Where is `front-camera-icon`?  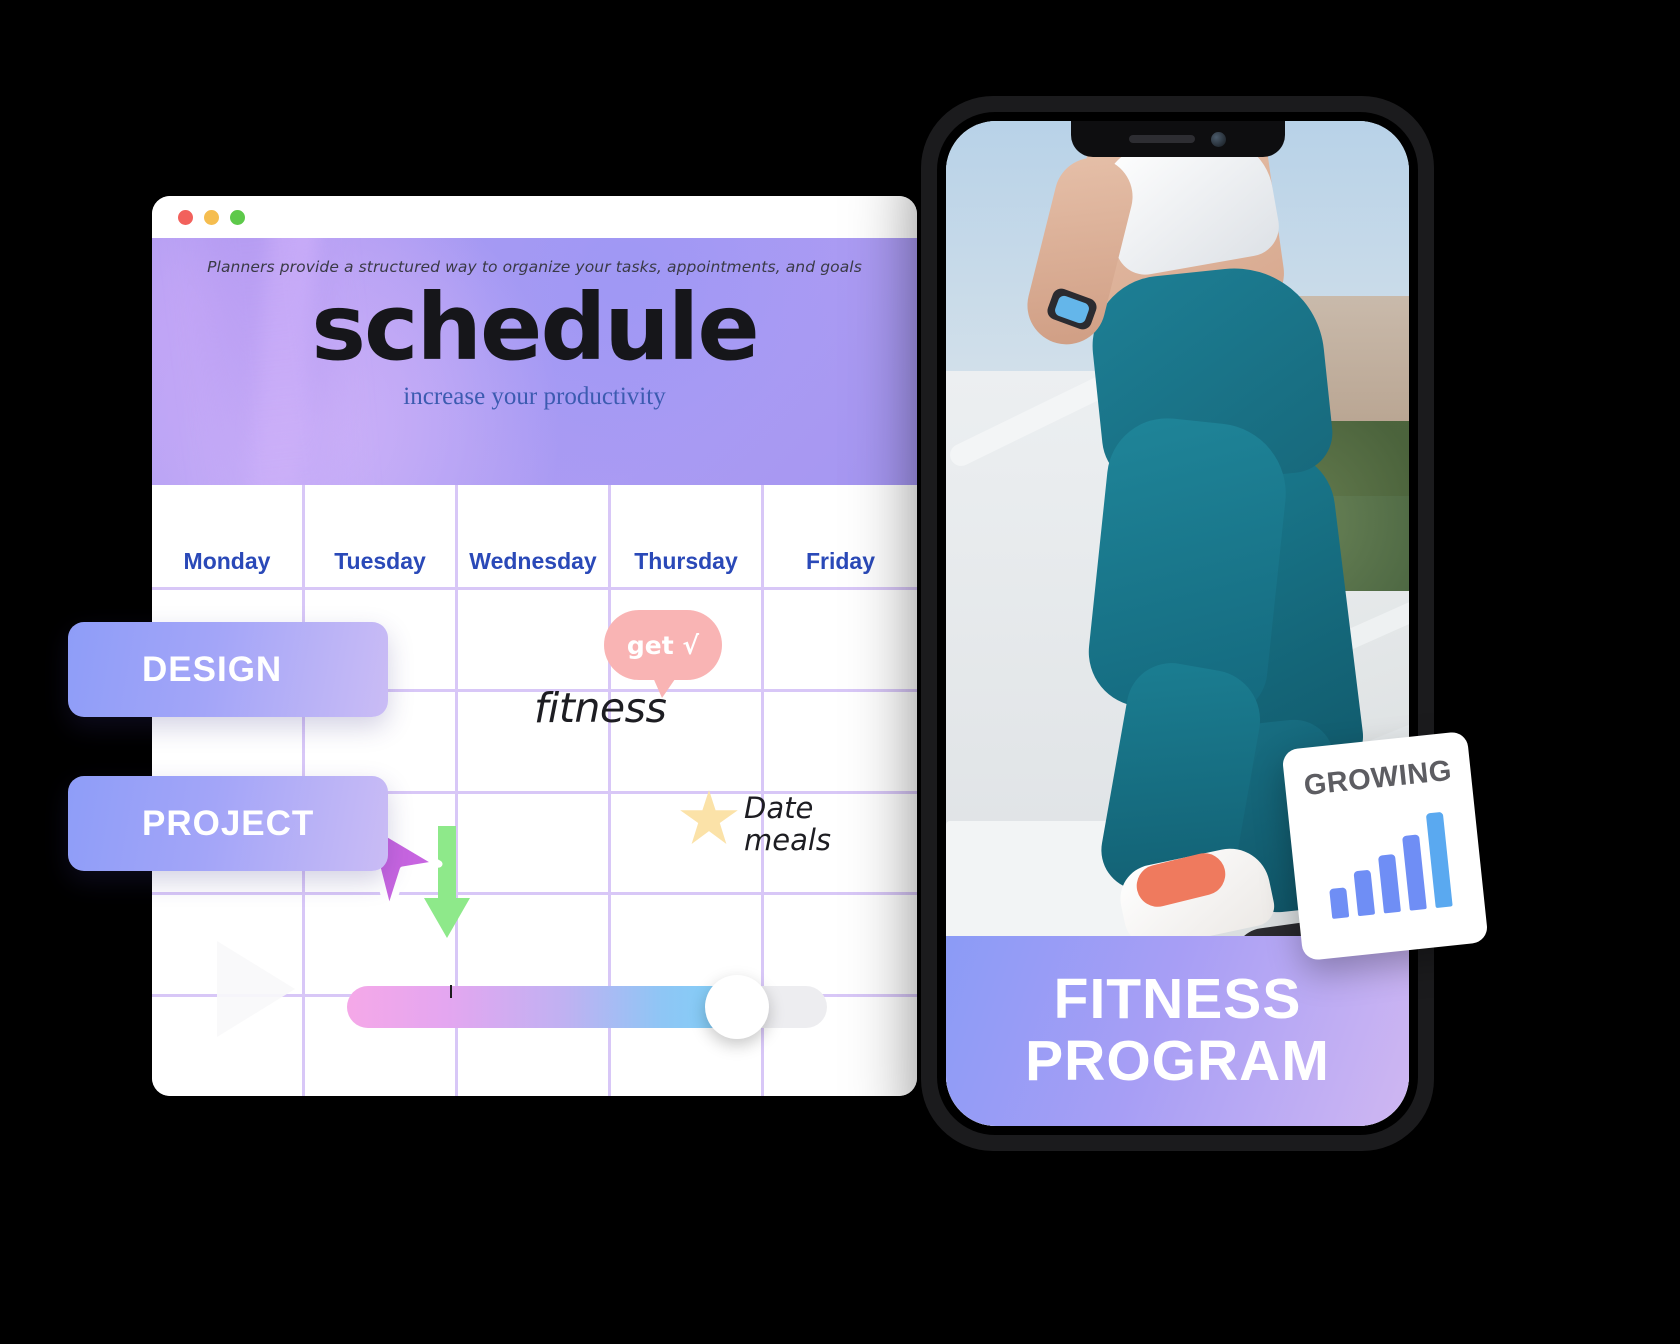 front-camera-icon is located at coordinates (1218, 139).